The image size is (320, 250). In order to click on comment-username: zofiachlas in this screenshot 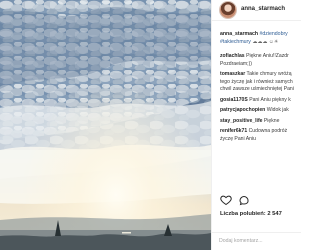, I will do `click(232, 56)`.